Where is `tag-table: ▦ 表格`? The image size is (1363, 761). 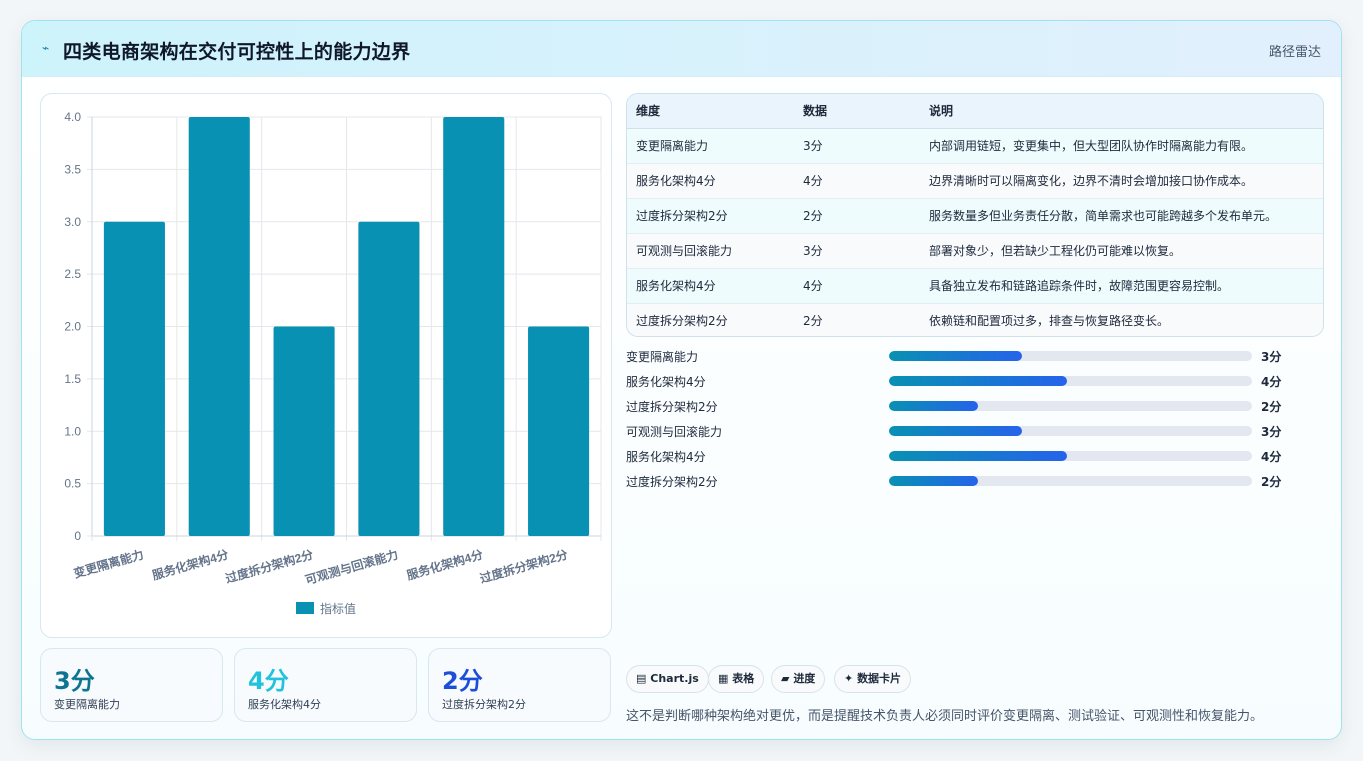
tag-table: ▦ 表格 is located at coordinates (736, 679).